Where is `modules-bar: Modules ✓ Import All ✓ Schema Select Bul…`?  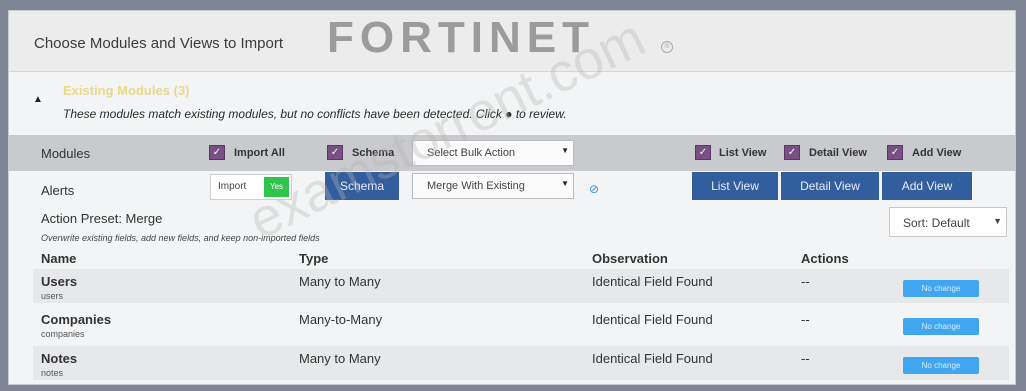 modules-bar: Modules ✓ Import All ✓ Schema Select Bul… is located at coordinates (512, 153).